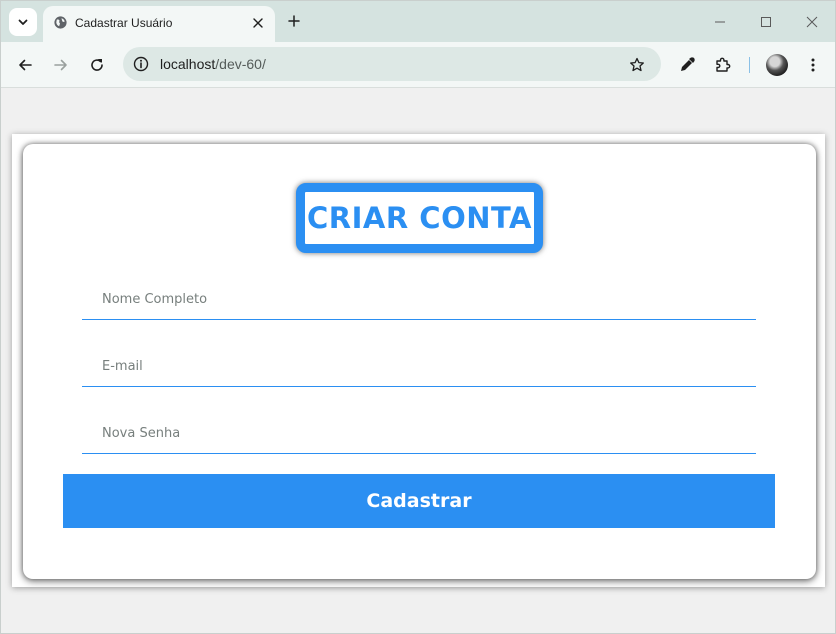  Describe the element at coordinates (124, 23) in the screenshot. I see `tab-title: Cadastrar Usuário` at that location.